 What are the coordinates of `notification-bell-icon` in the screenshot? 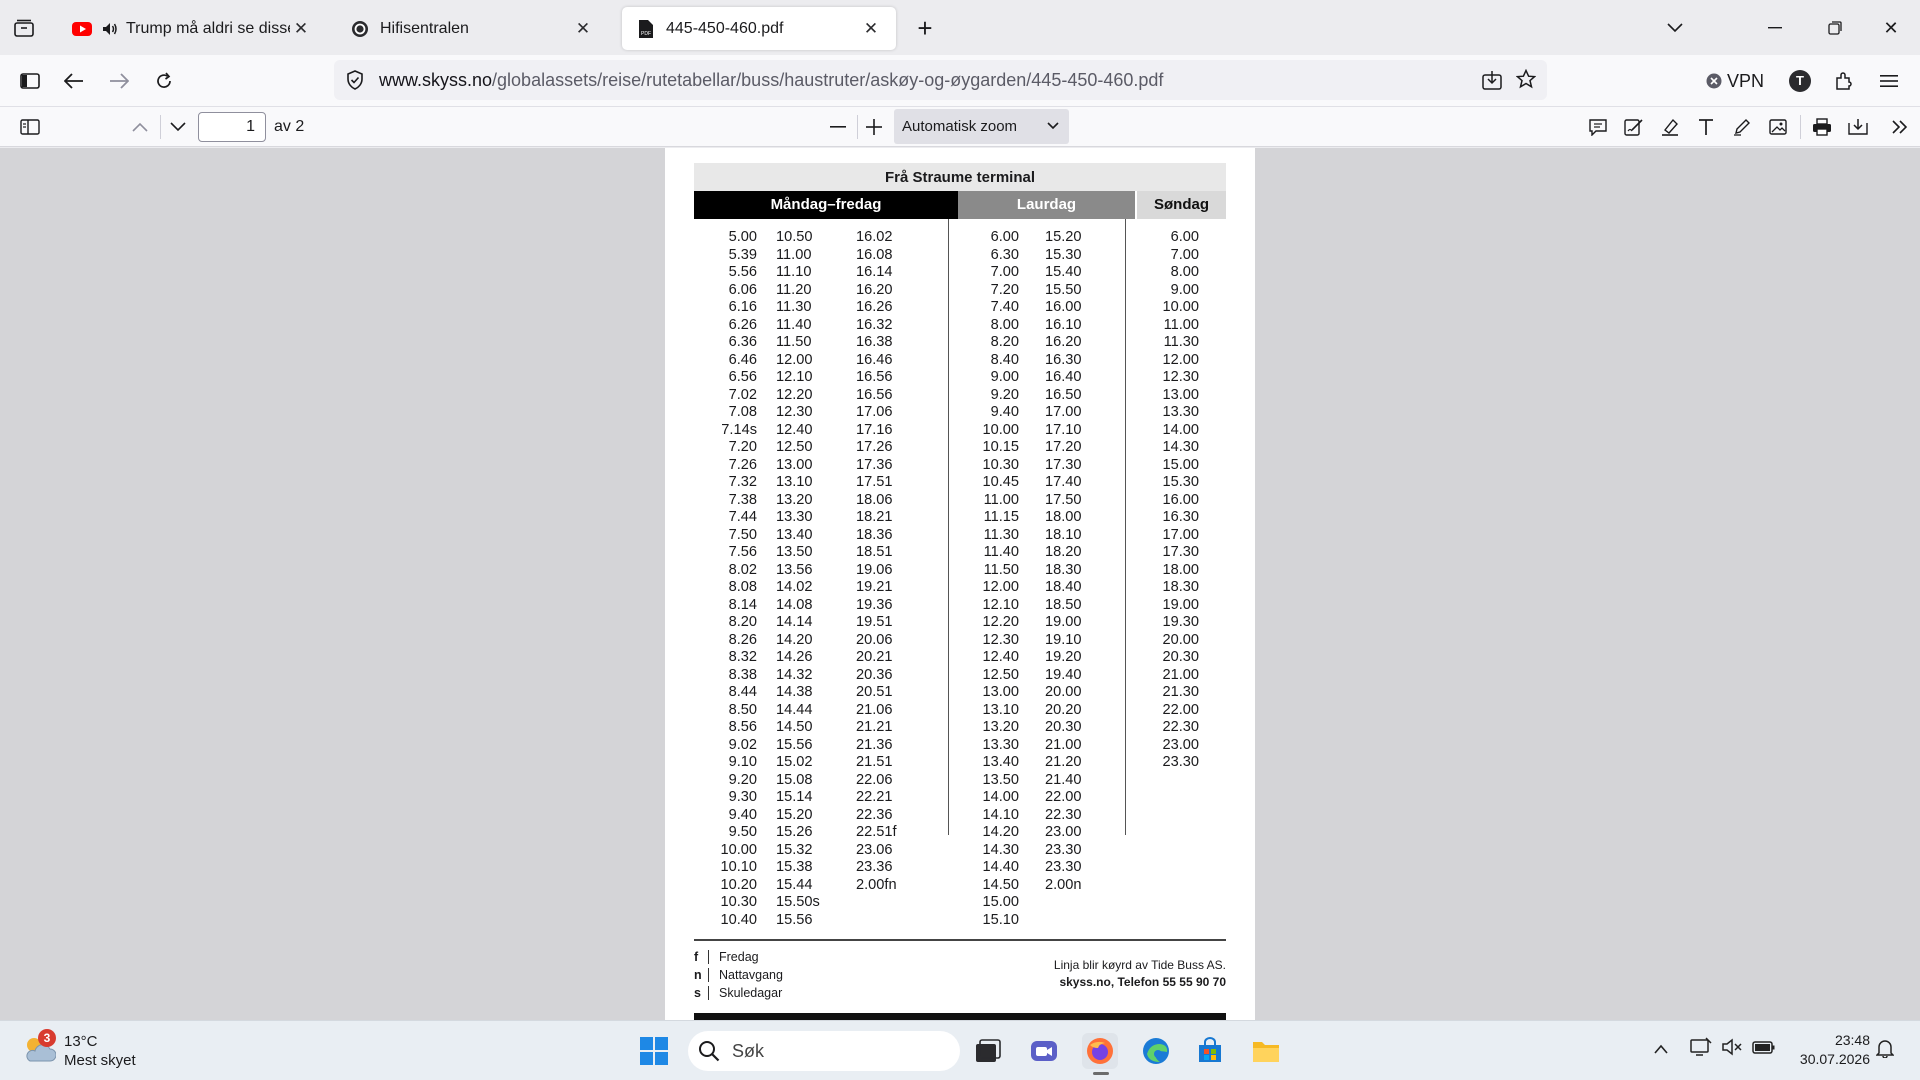 It's located at (1885, 1050).